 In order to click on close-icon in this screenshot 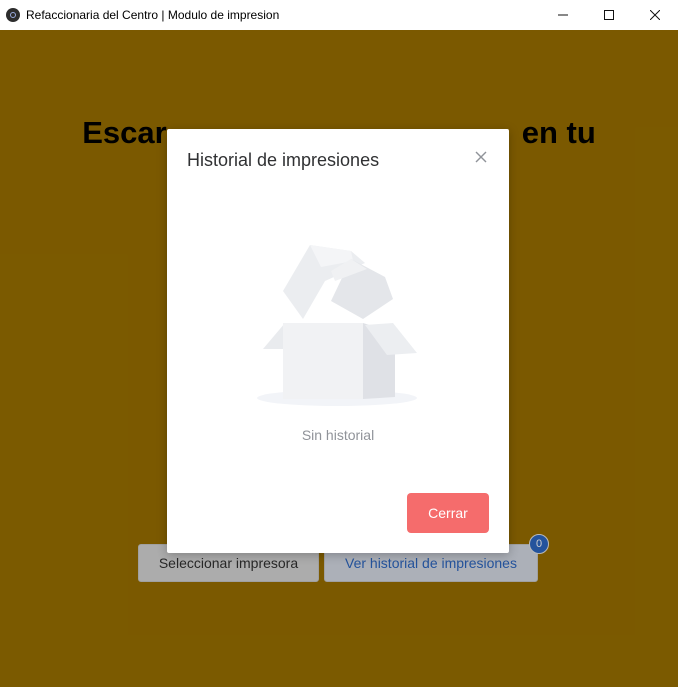, I will do `click(655, 15)`.